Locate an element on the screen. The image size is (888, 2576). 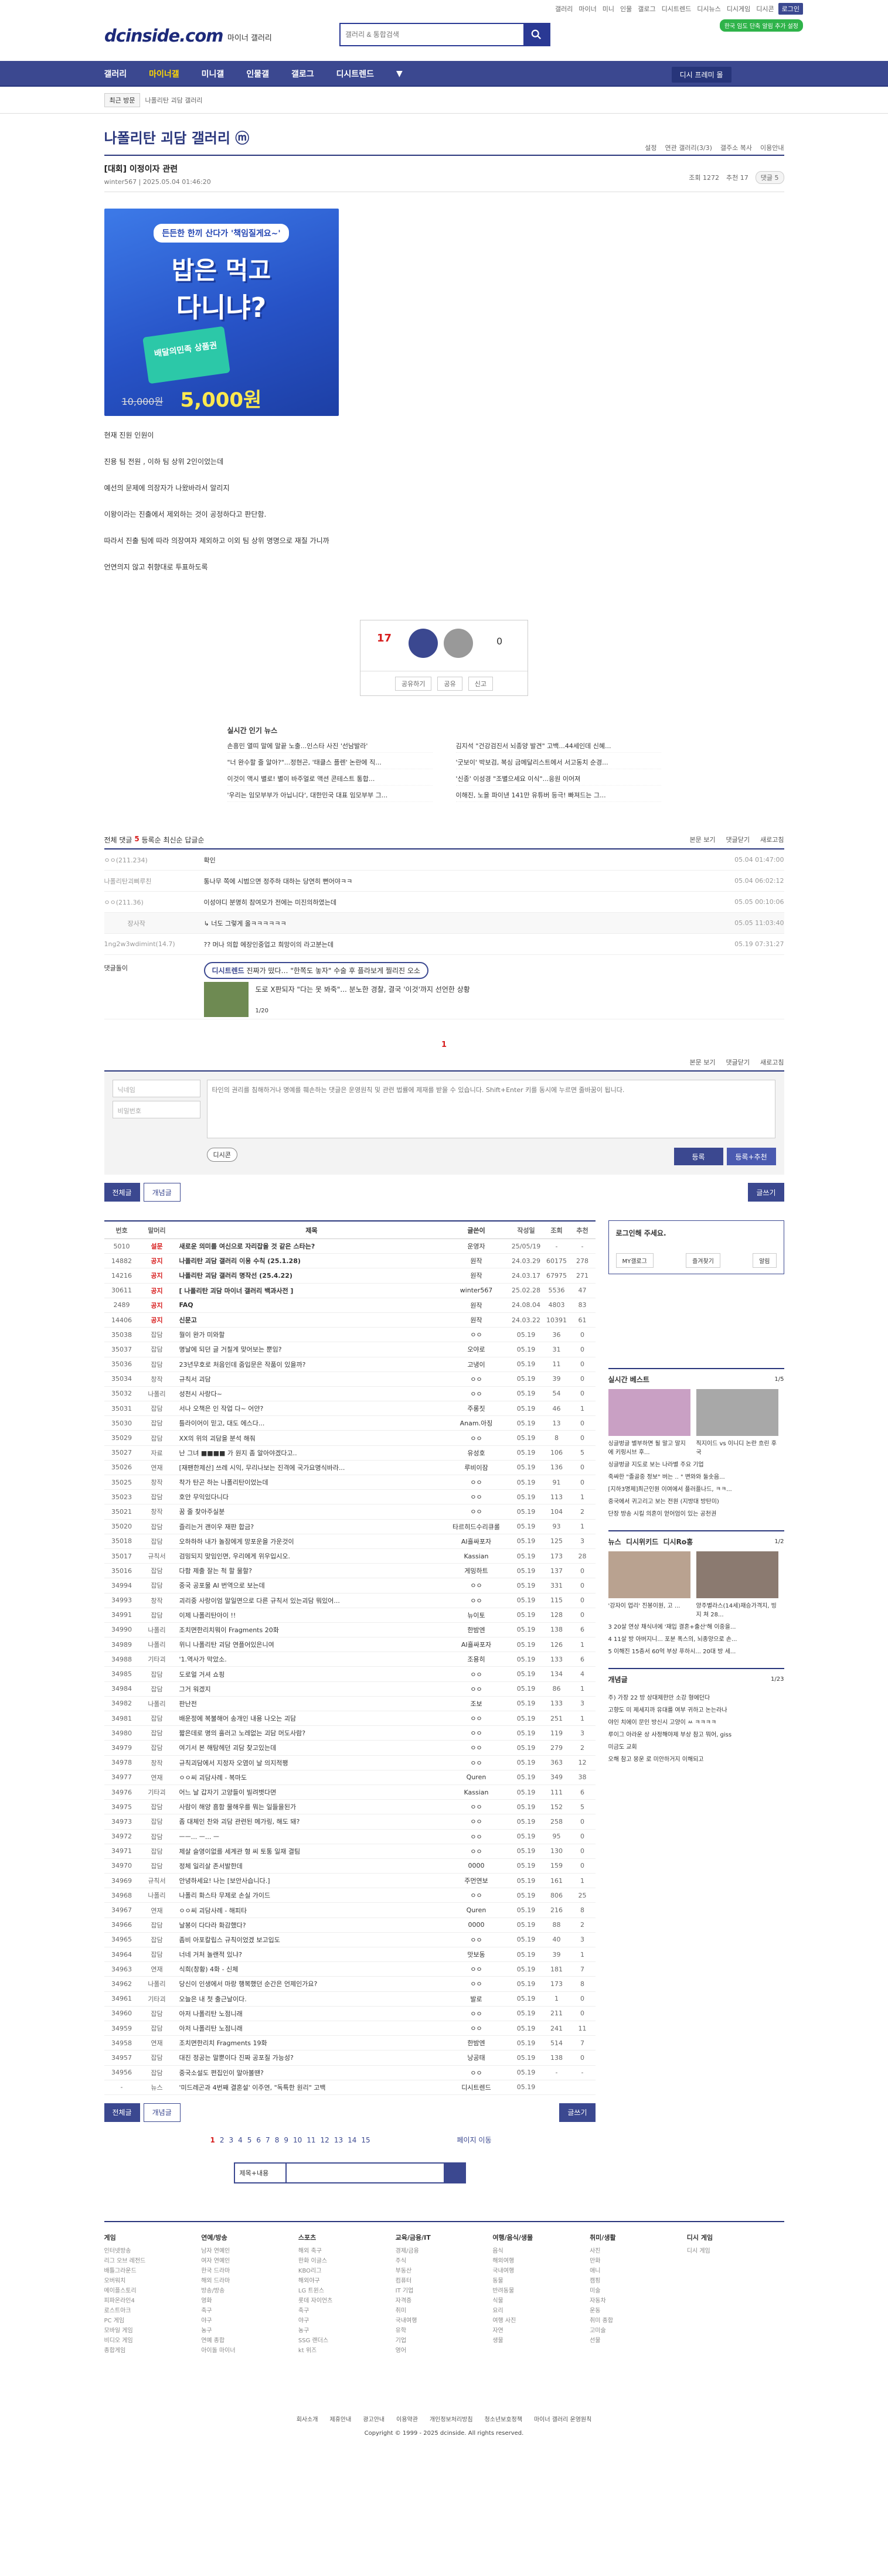
page-link: 7 is located at coordinates (268, 2140).